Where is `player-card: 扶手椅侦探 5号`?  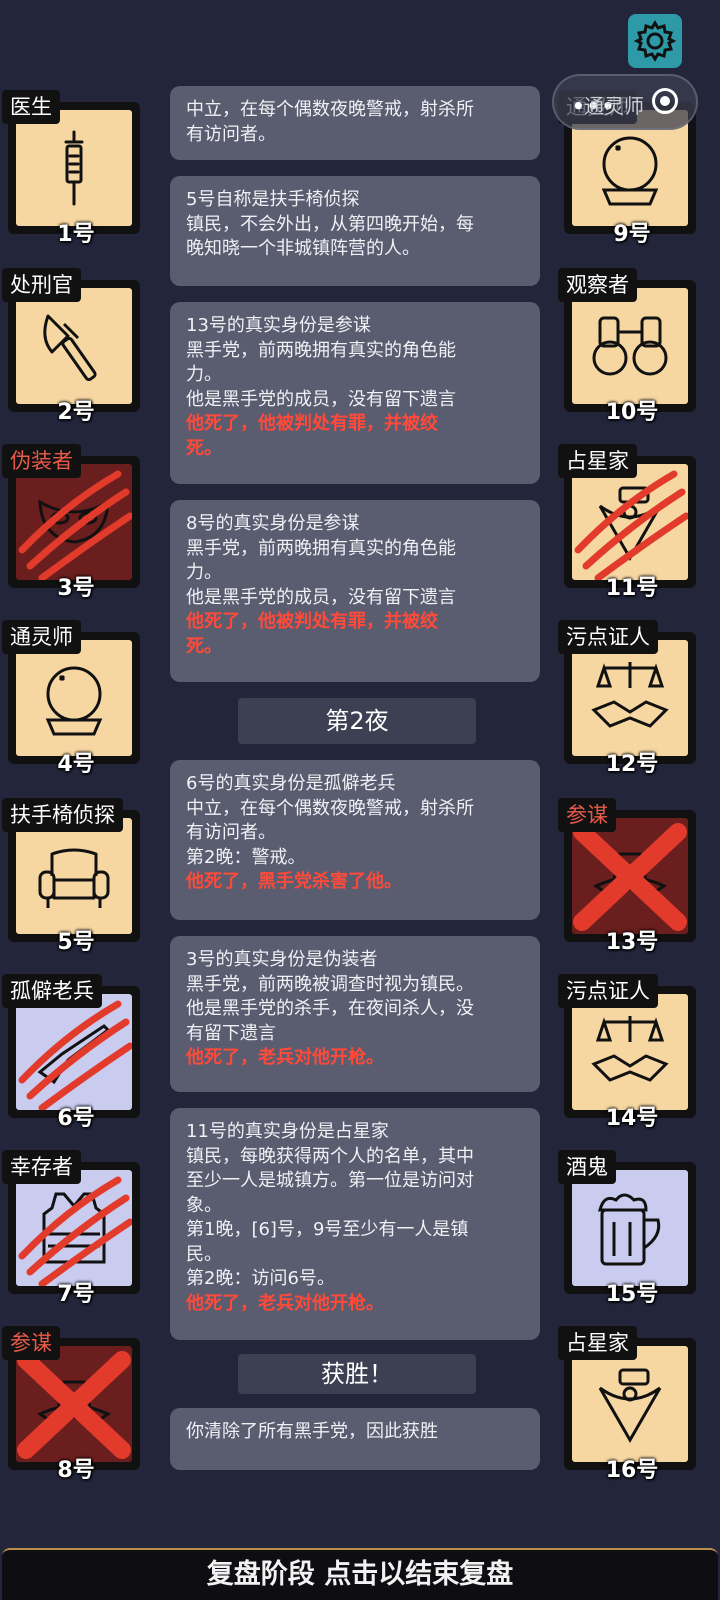
player-card: 扶手椅侦探 5号 is located at coordinates (72, 876).